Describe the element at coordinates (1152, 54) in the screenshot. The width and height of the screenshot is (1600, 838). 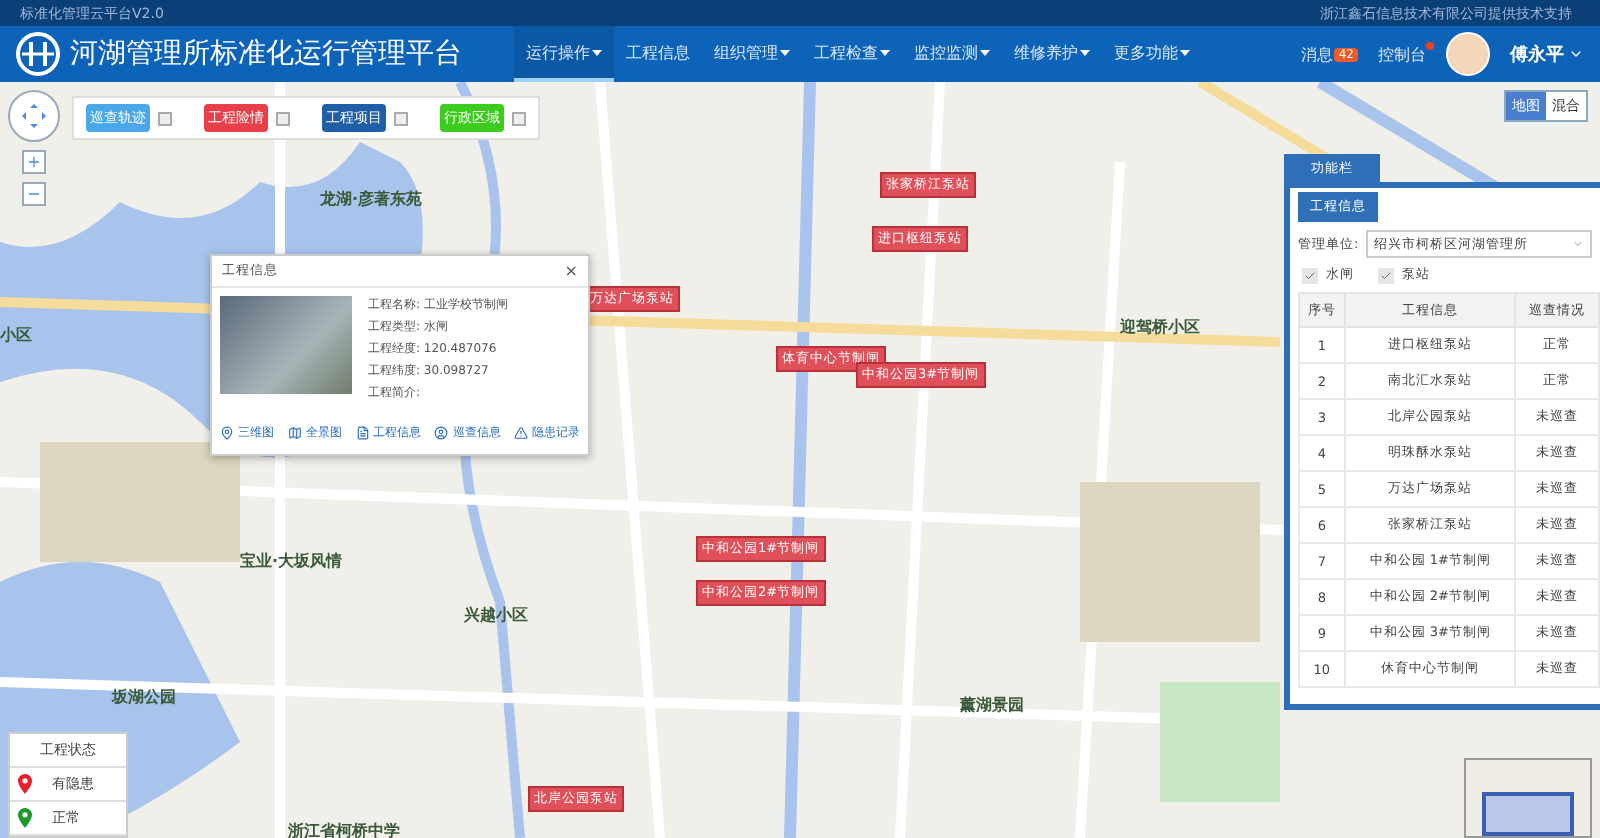
I see `nav-menu-item: 更多功能` at that location.